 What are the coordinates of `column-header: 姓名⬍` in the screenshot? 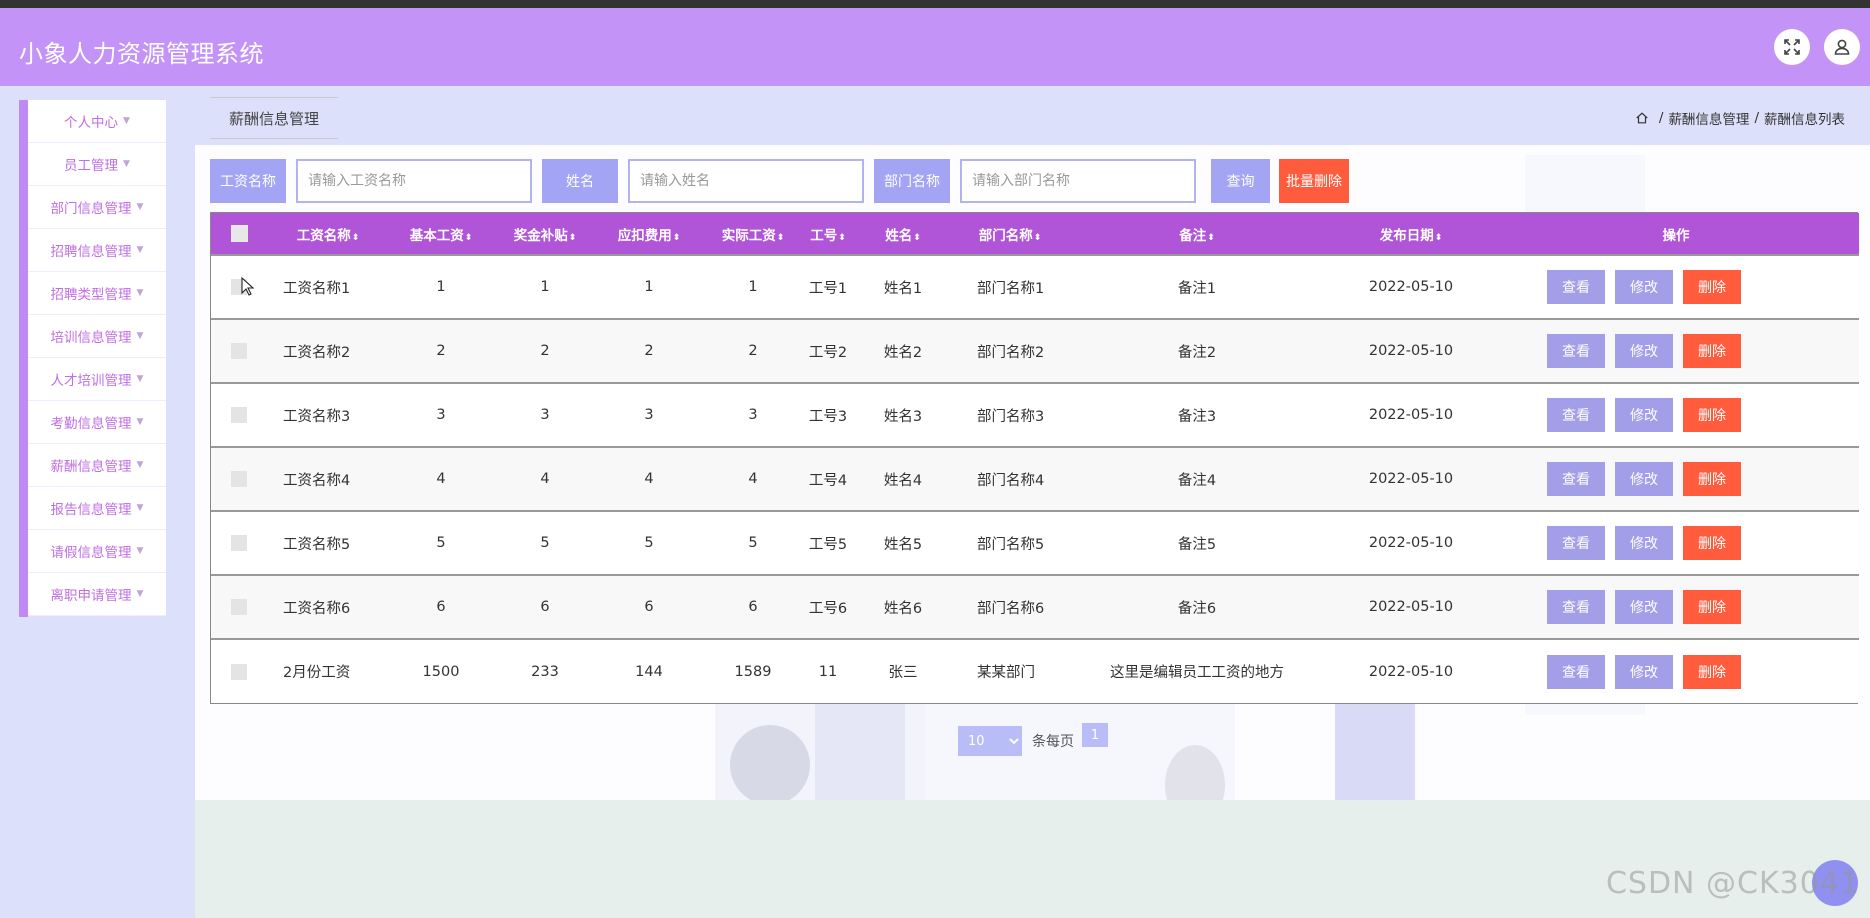 It's located at (903, 234).